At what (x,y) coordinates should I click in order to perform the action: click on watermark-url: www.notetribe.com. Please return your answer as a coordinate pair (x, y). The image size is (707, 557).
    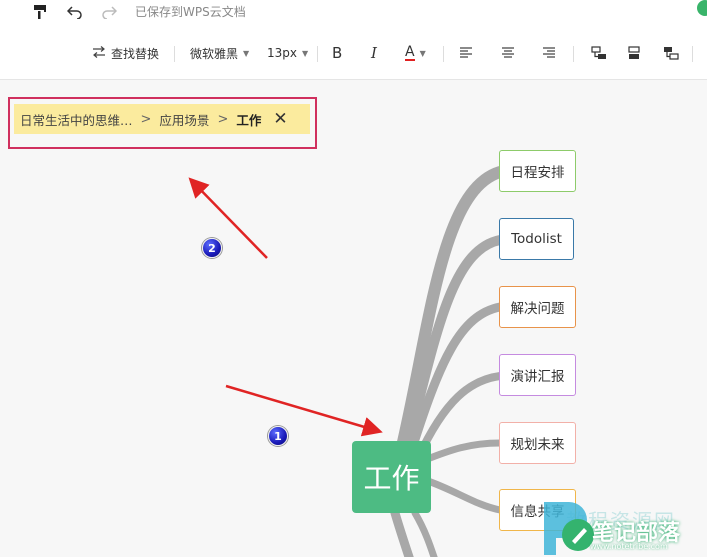
    Looking at the image, I should click on (629, 546).